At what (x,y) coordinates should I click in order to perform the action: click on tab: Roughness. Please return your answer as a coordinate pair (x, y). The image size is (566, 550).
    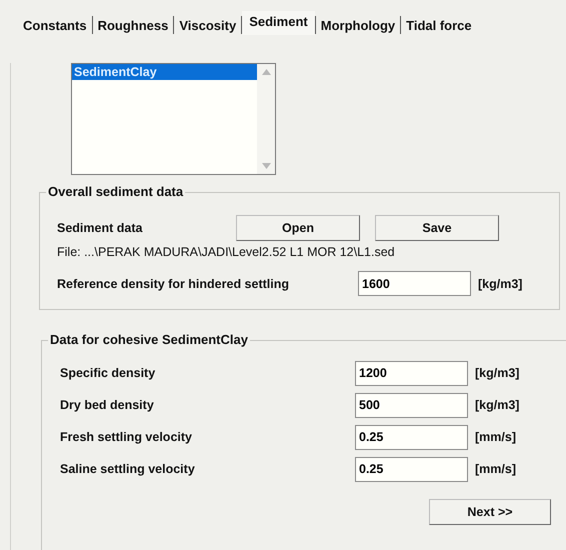
    Looking at the image, I should click on (133, 25).